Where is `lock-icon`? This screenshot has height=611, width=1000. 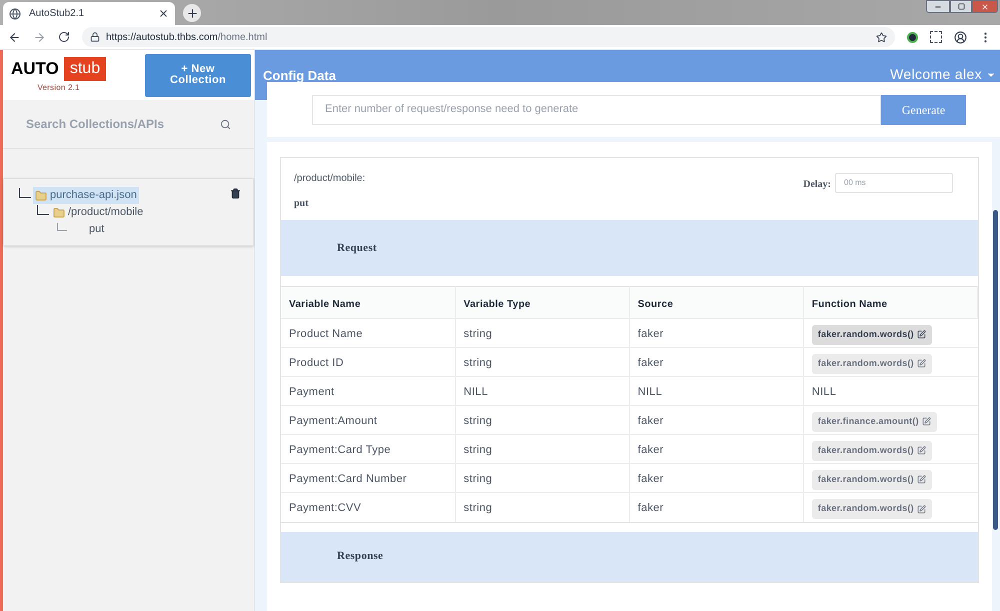
lock-icon is located at coordinates (95, 37).